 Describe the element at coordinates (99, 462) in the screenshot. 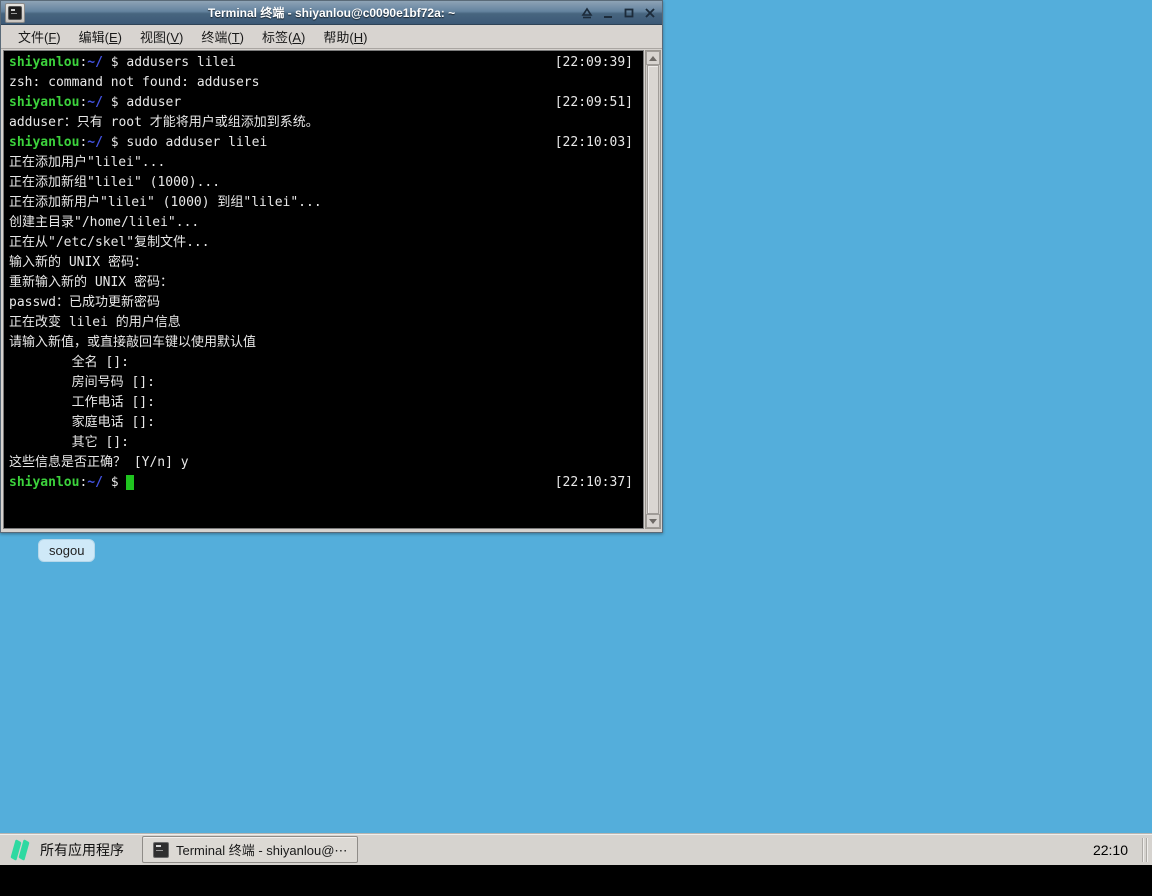

I see `terminal-line: 这些信息是否正确？ [Y/n] y` at that location.